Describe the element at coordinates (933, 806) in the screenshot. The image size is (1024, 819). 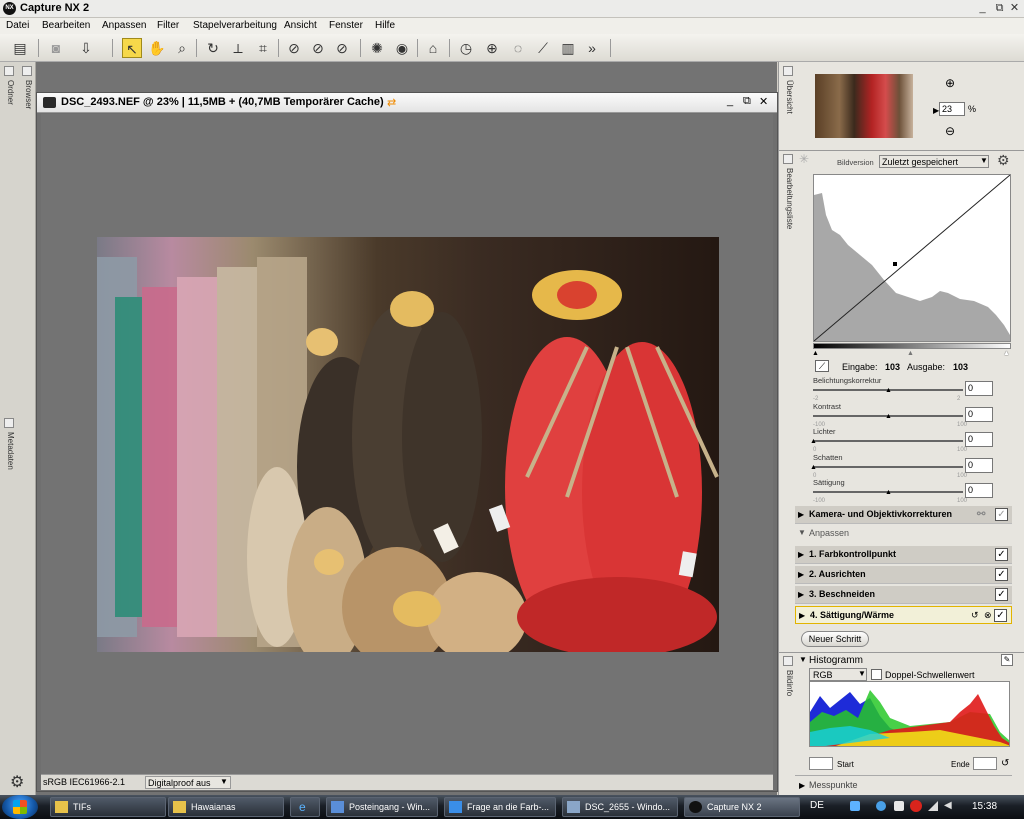
I see `network-signal-icon` at that location.